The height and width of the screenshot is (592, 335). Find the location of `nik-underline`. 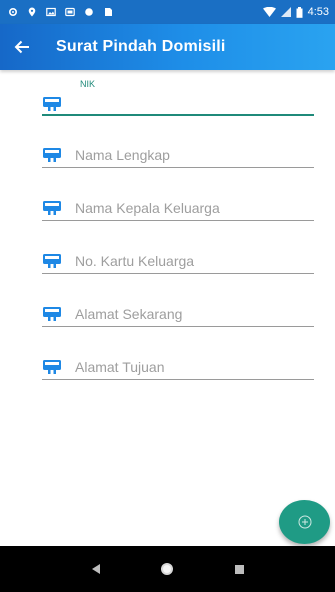

nik-underline is located at coordinates (178, 115).